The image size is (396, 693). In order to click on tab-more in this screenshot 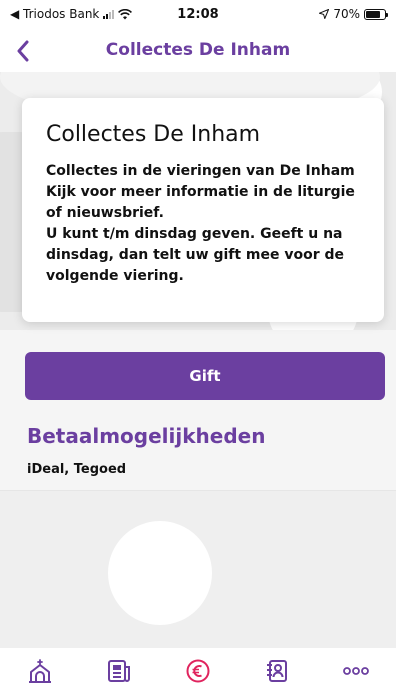, I will do `click(356, 671)`.